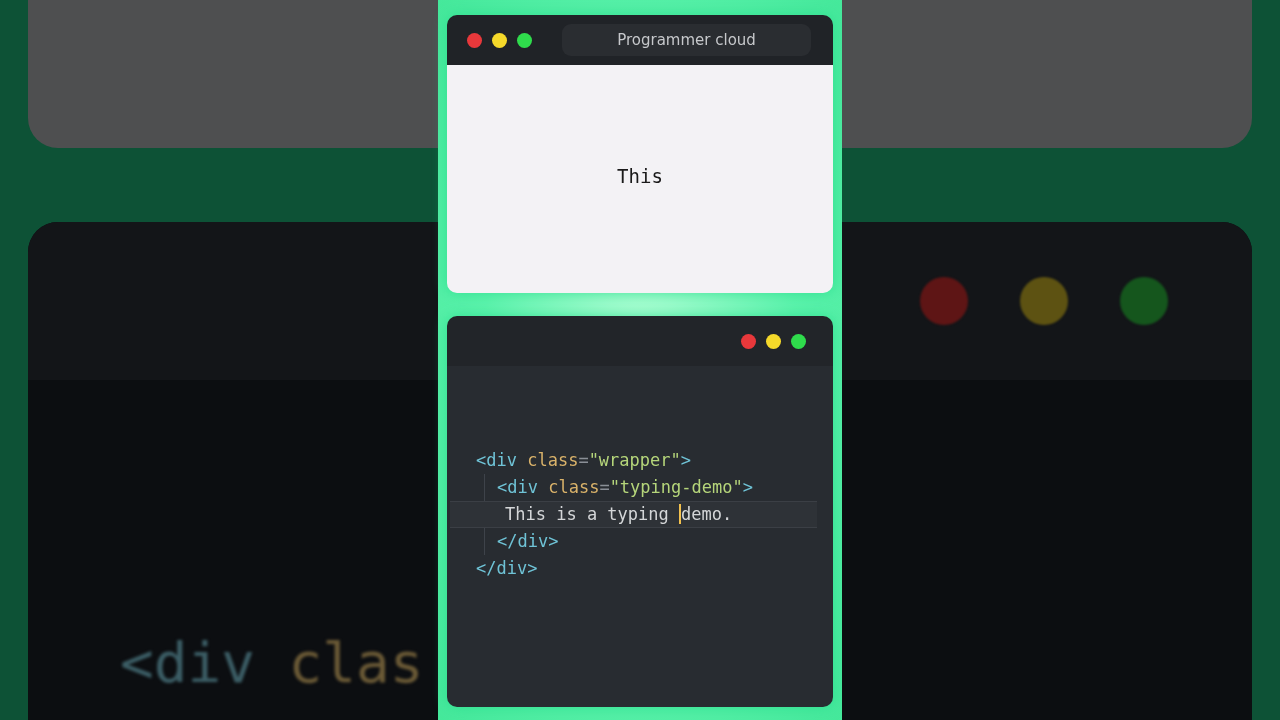 The image size is (1280, 720). I want to click on code-line: <div class="typing-demo">, so click(625, 487).